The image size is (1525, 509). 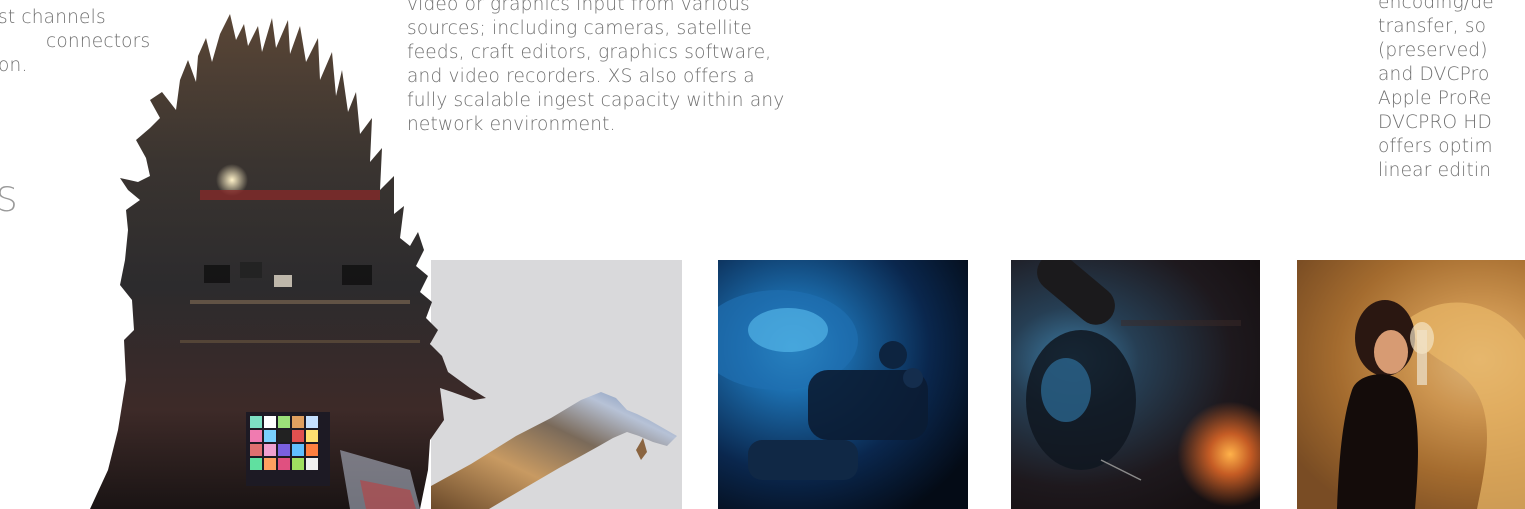 I want to click on studio-lights-rig, so click(x=300, y=302).